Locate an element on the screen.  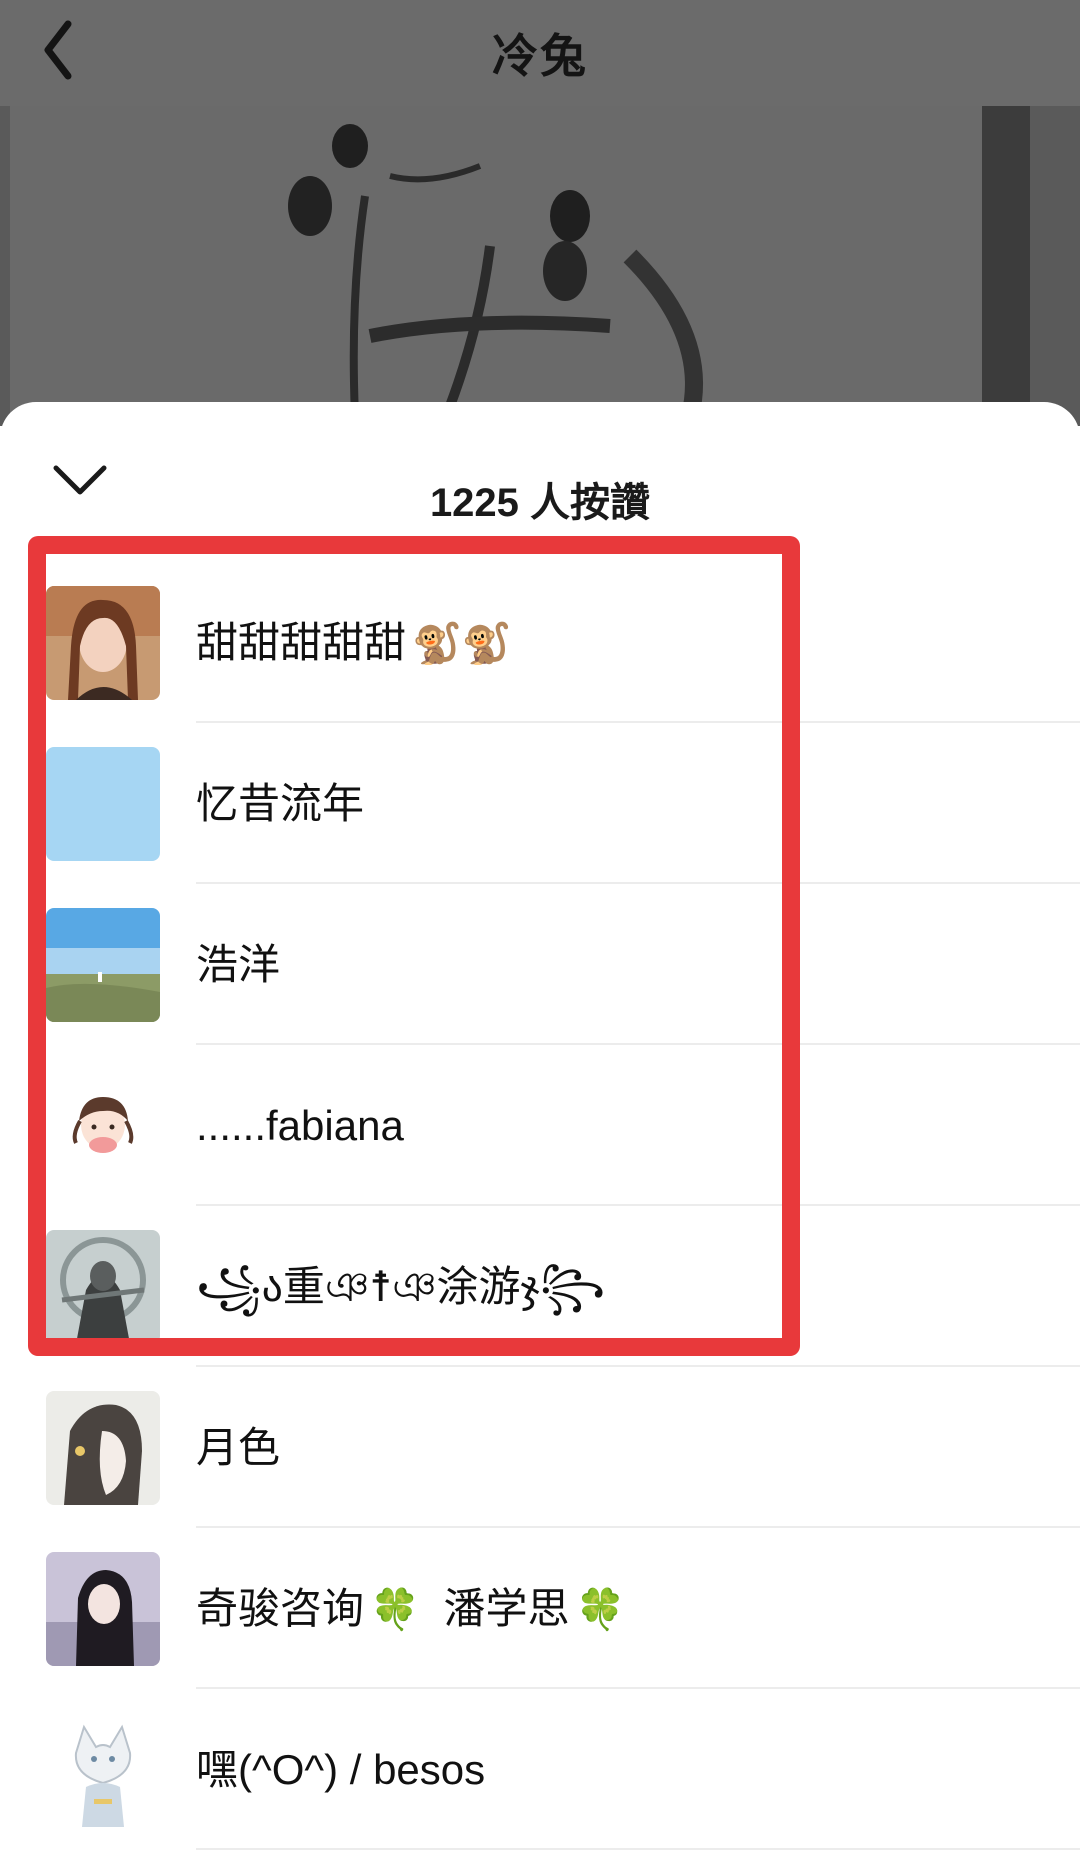
photo-girl-avatar is located at coordinates (103, 643).